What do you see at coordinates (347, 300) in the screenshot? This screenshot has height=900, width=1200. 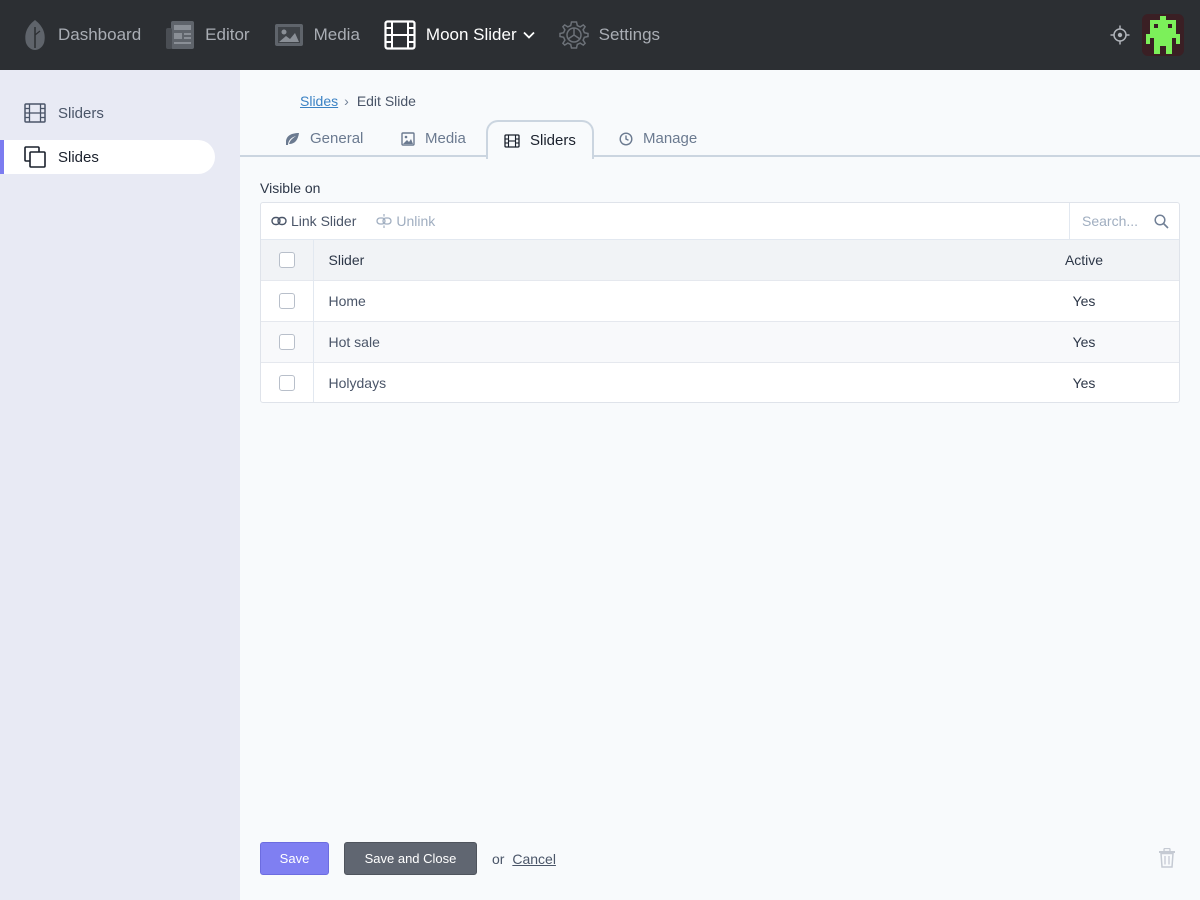 I see `slider-name-cell: Home` at bounding box center [347, 300].